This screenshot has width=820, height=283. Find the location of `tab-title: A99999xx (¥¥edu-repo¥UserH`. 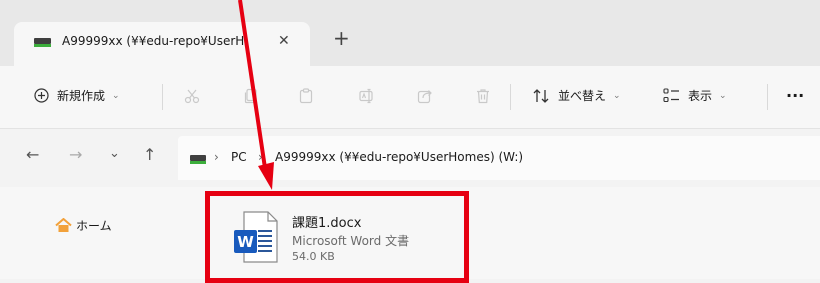

tab-title: A99999xx (¥¥edu-repo¥UserH is located at coordinates (153, 41).